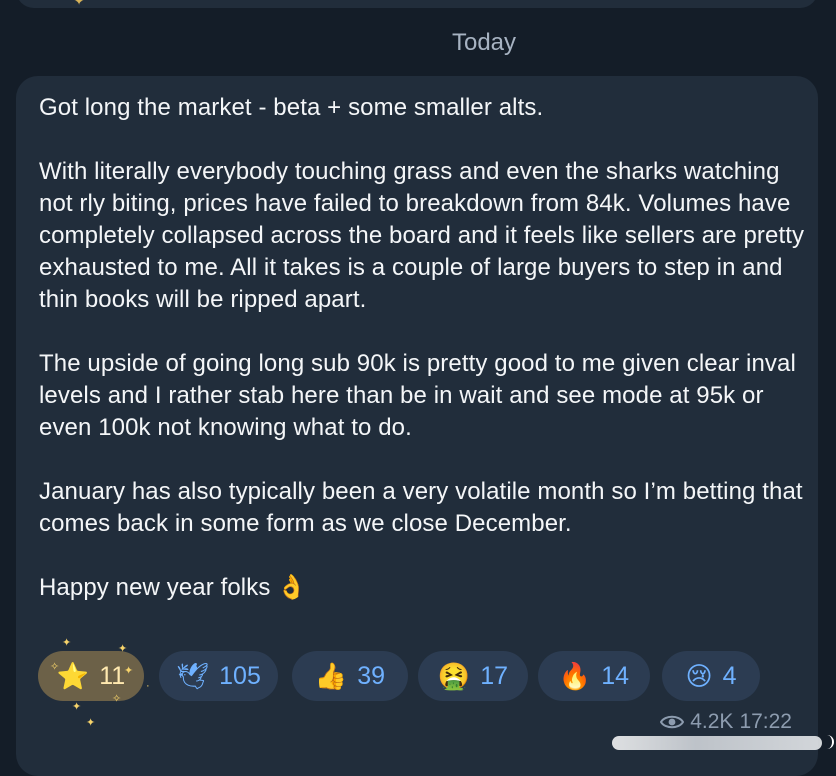 Image resolution: width=836 pixels, height=776 pixels. Describe the element at coordinates (424, 588) in the screenshot. I see `message-paragraph: Happy new year folks 👌` at that location.